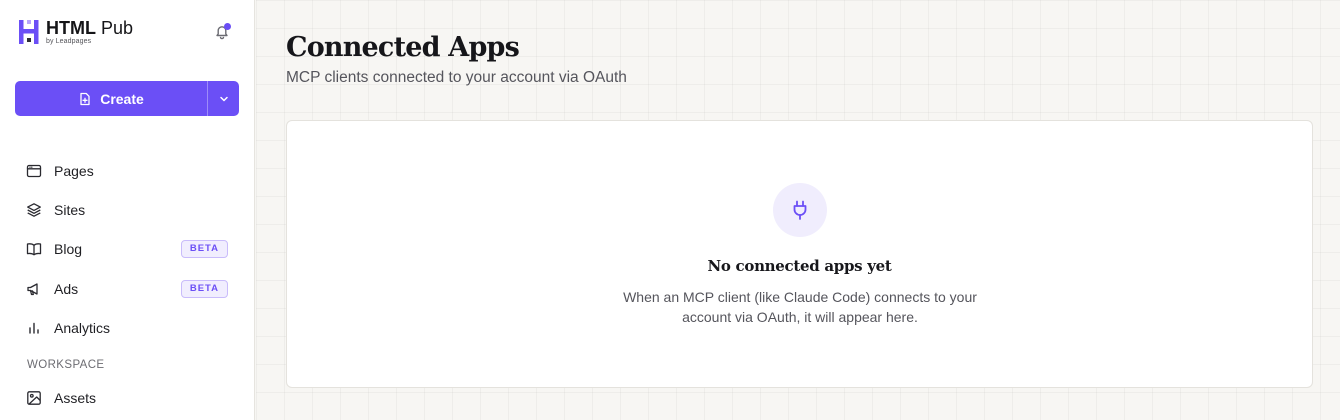 This screenshot has width=1340, height=420. I want to click on megaphone-icon, so click(32, 288).